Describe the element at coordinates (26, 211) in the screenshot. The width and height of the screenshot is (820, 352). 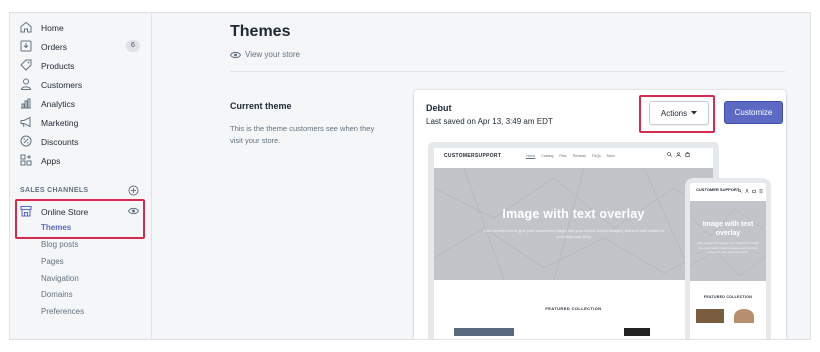
I see `store-icon` at that location.